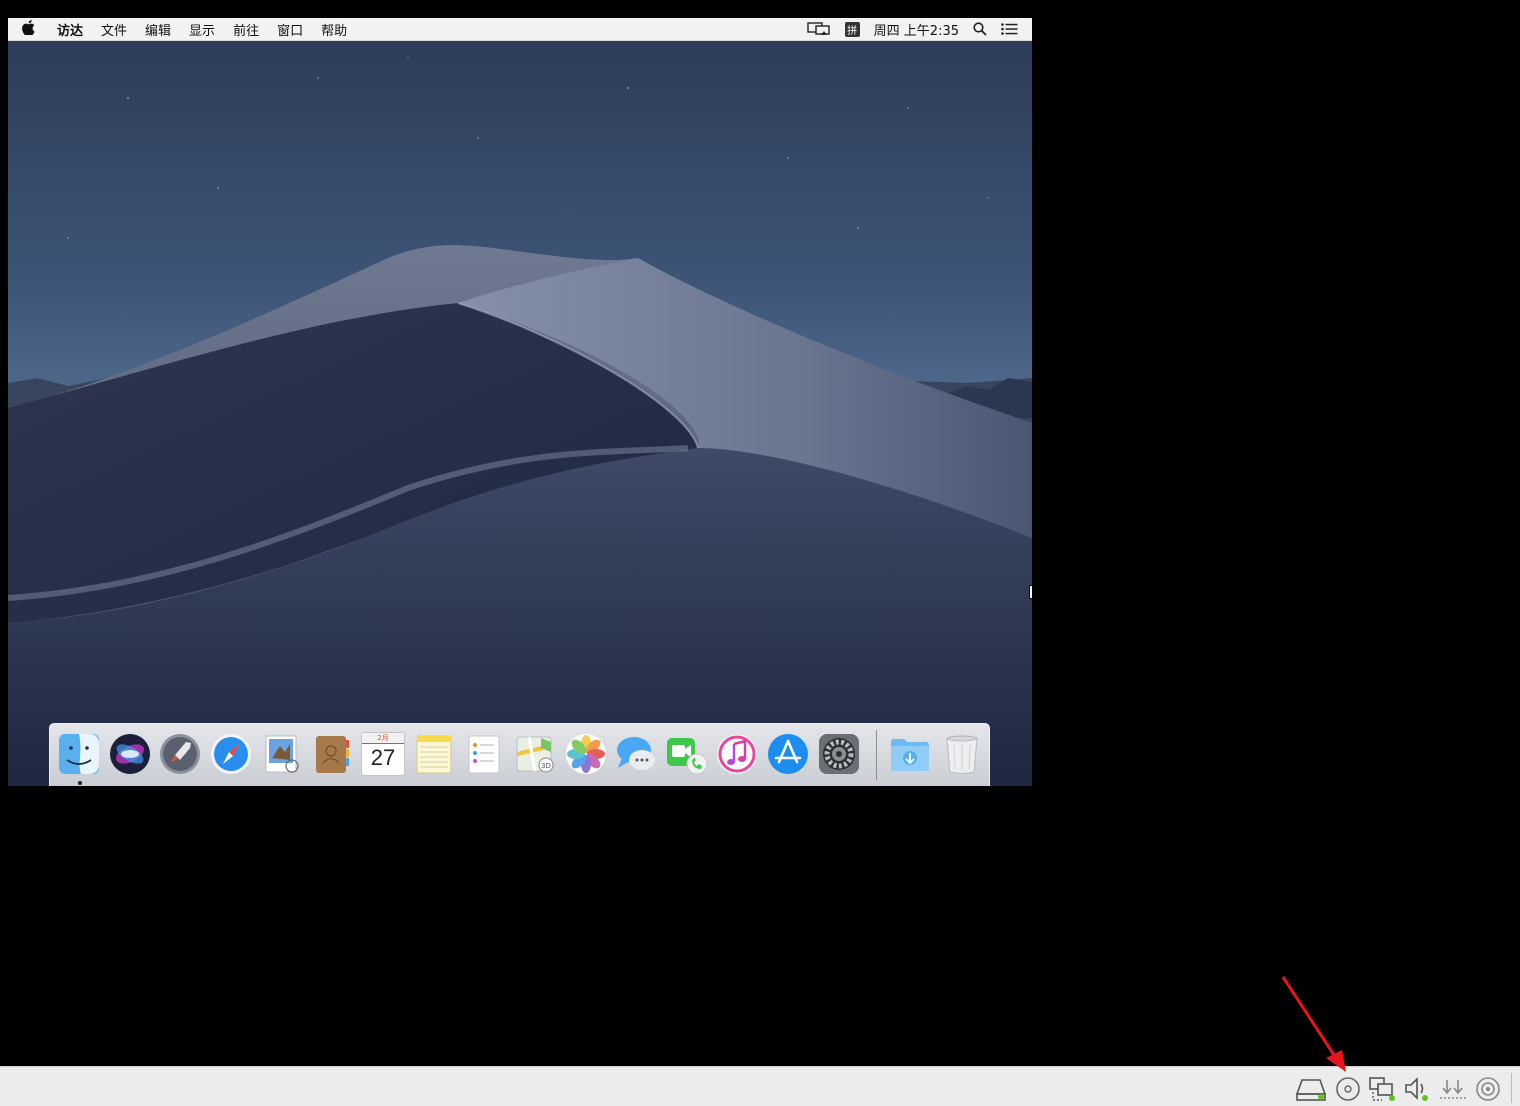  What do you see at coordinates (636, 754) in the screenshot?
I see `messages-icon` at bounding box center [636, 754].